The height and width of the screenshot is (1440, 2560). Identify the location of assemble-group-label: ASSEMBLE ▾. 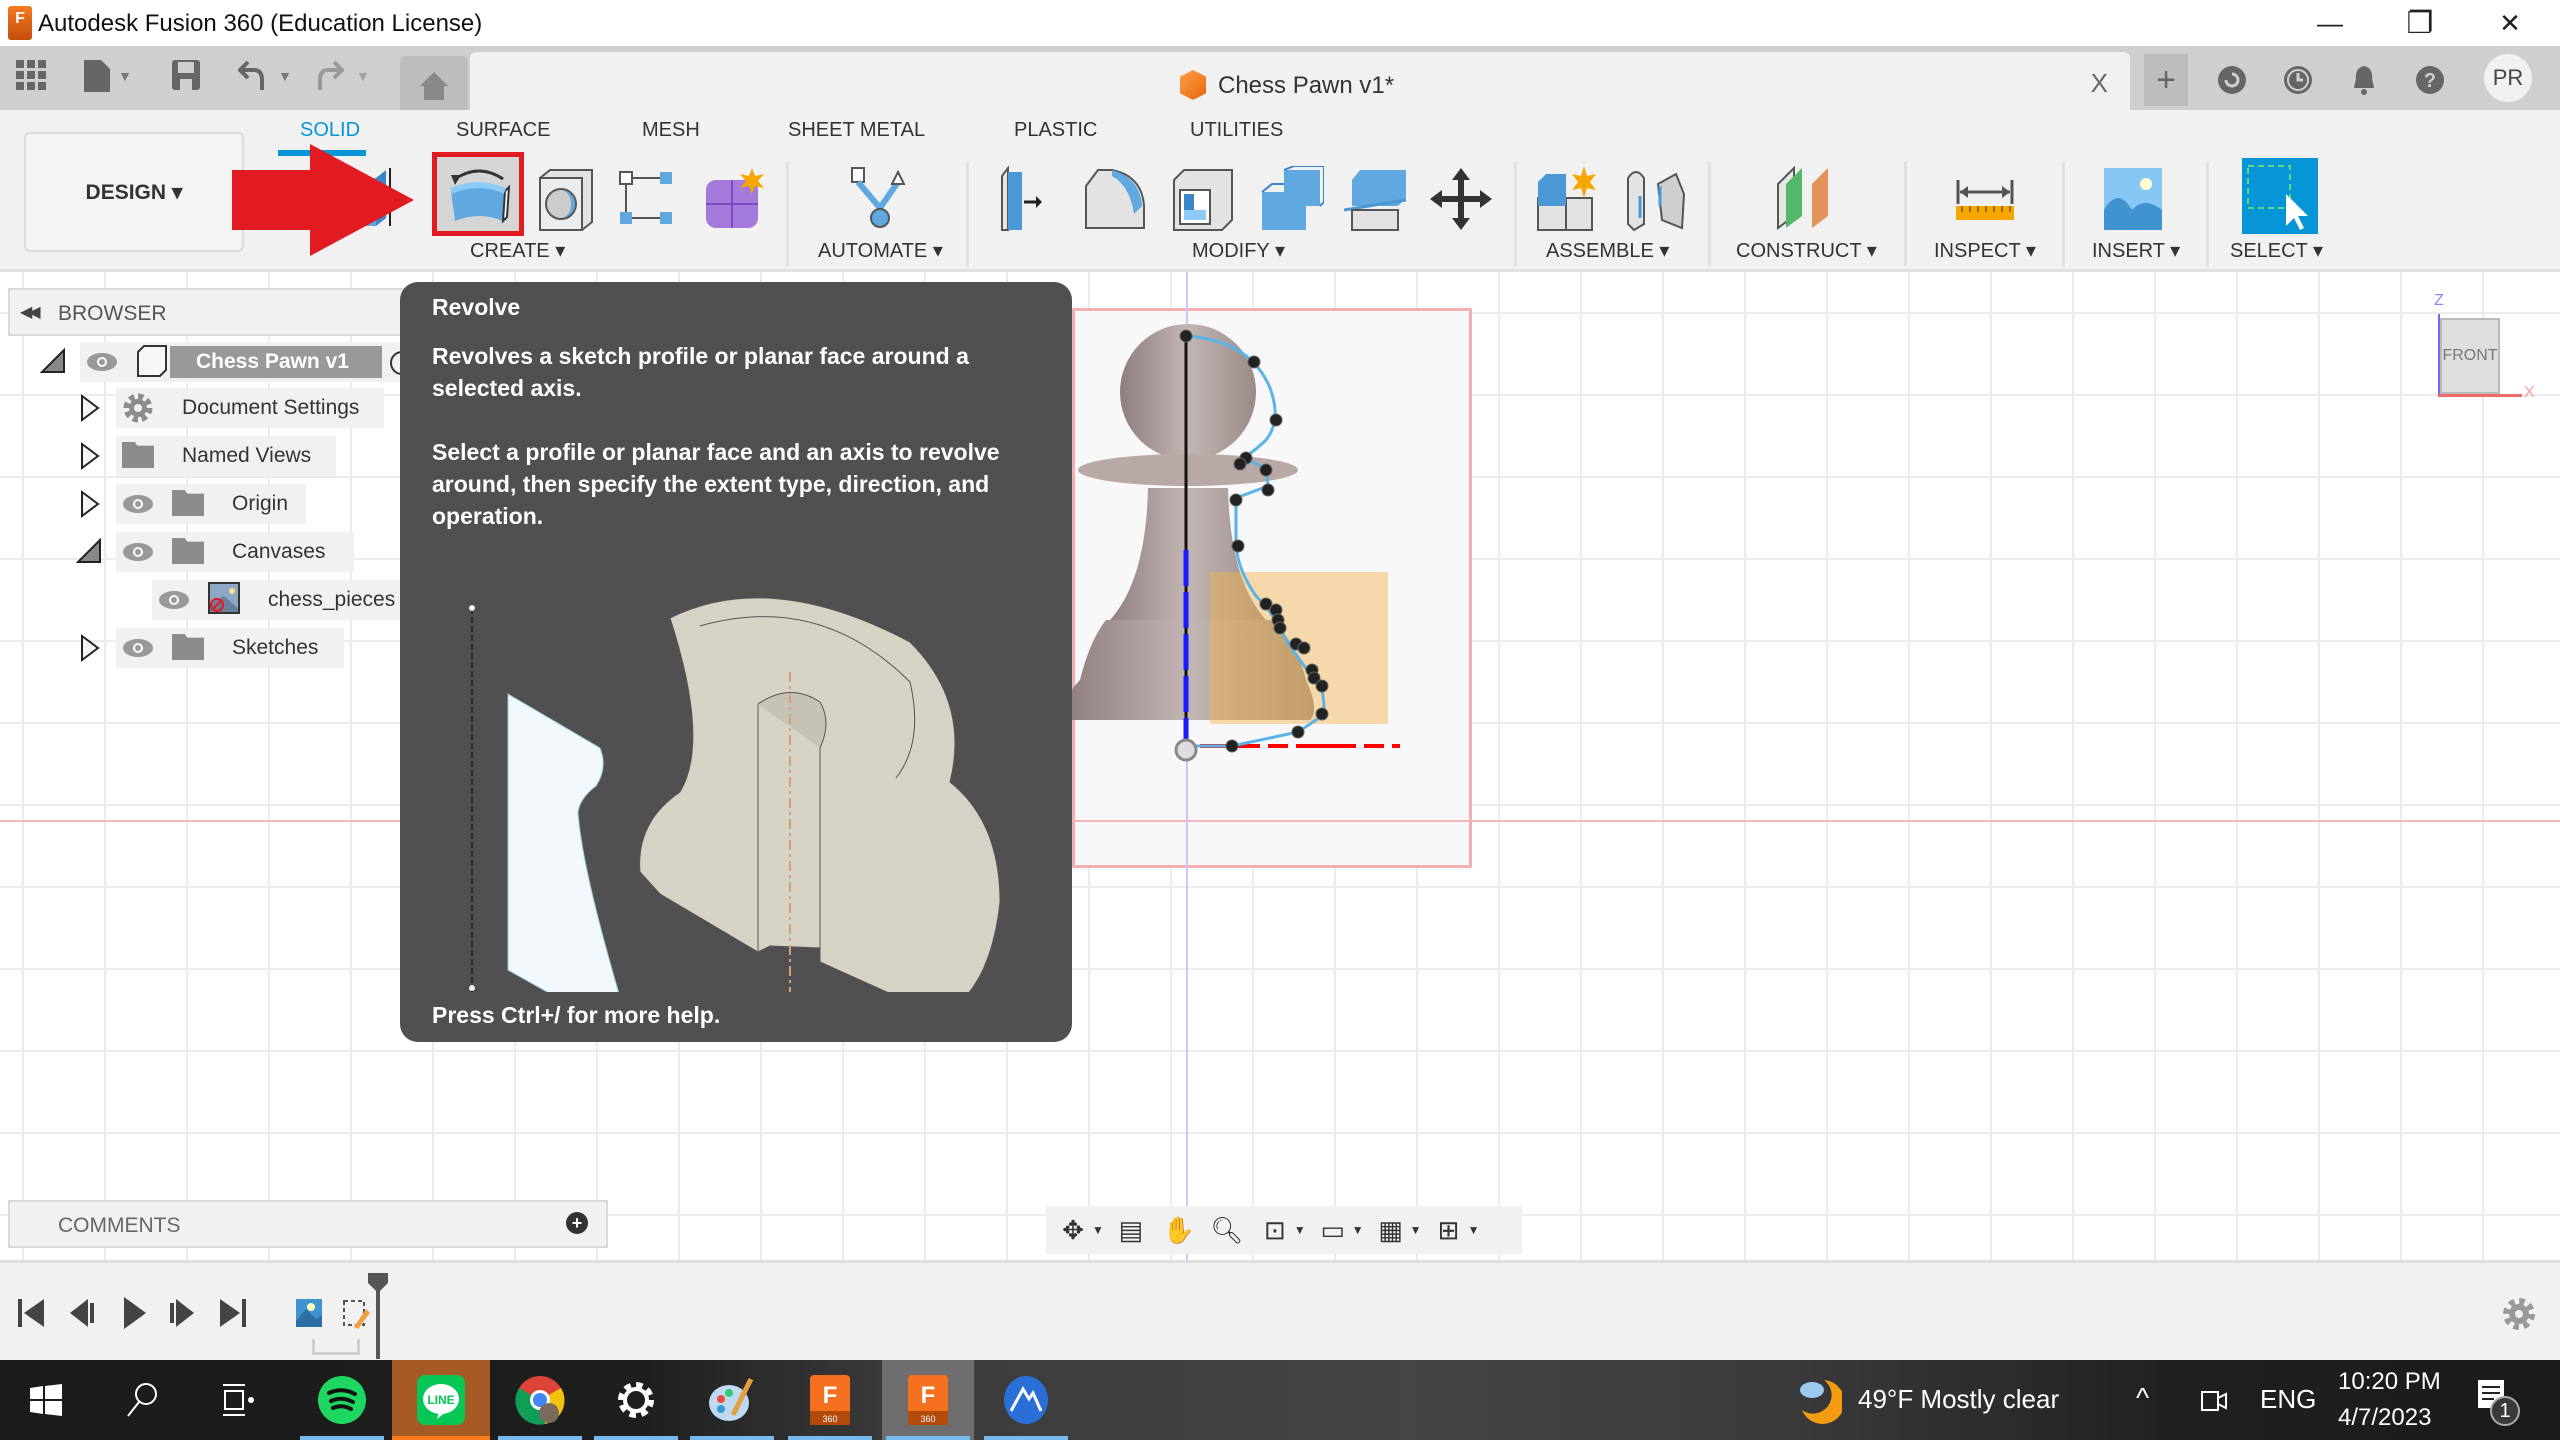
(1607, 250).